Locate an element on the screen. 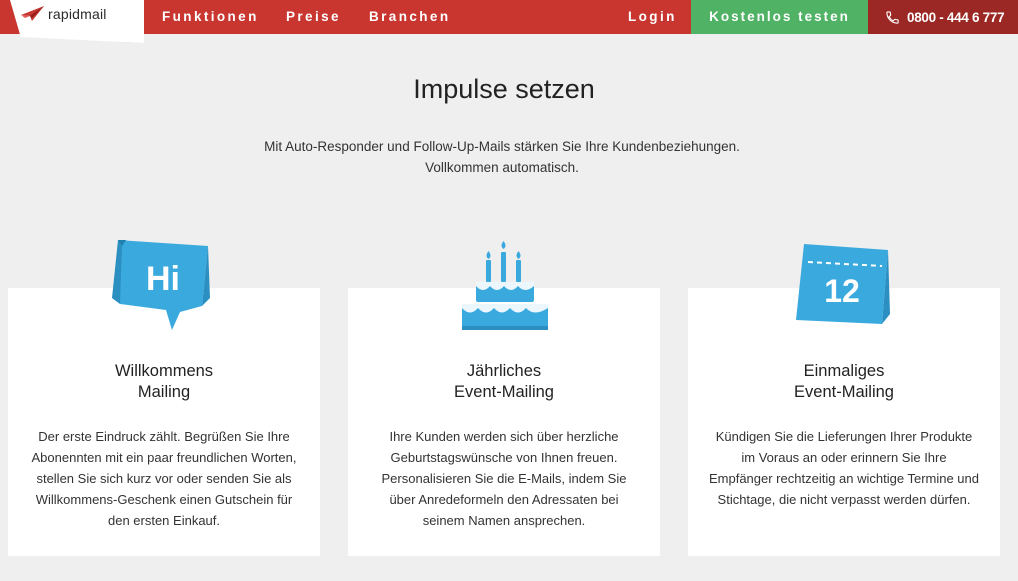 This screenshot has width=1018, height=581. paper-plane-icon is located at coordinates (32, 13).